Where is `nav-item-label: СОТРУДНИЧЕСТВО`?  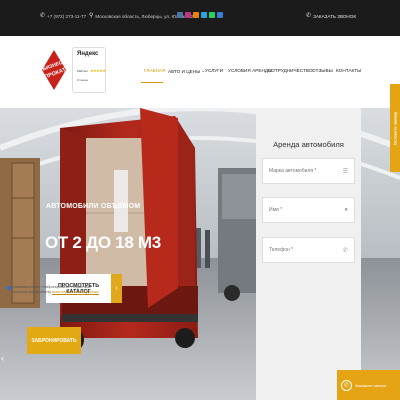 nav-item-label: СОТРУДНИЧЕСТВО is located at coordinates (290, 70).